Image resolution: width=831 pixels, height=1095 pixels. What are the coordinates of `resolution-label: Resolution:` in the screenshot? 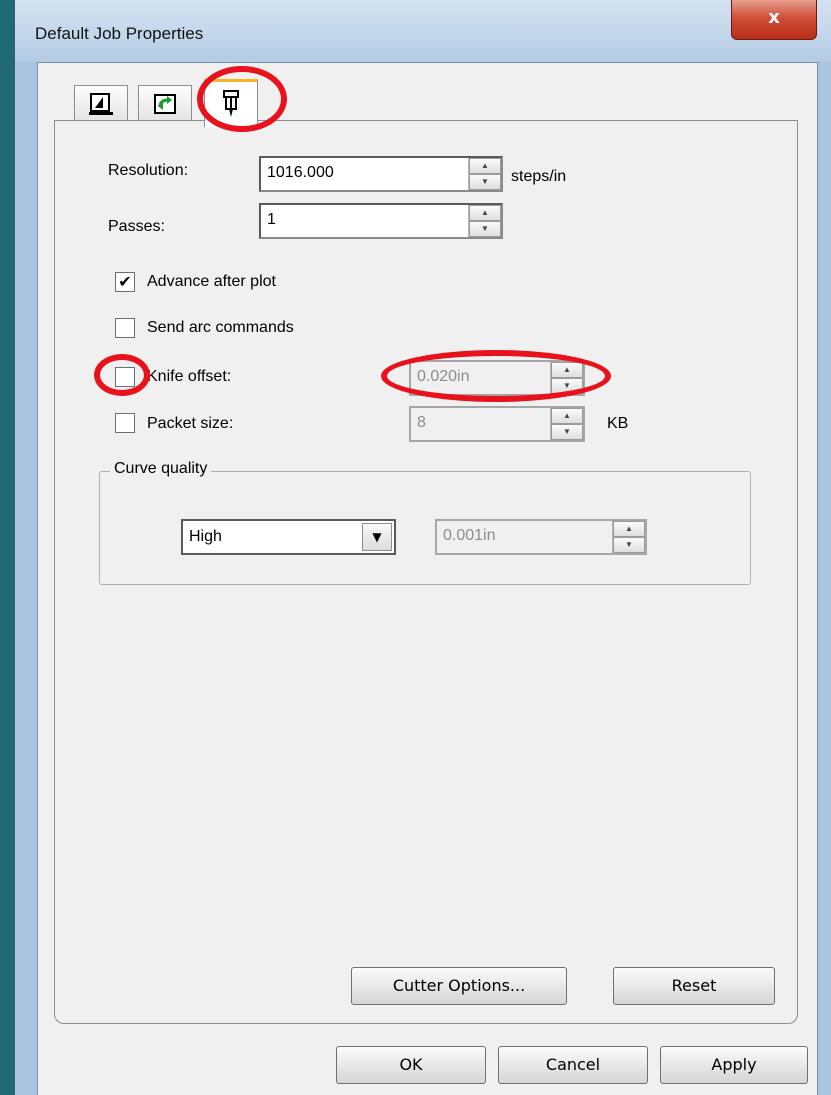 It's located at (148, 170).